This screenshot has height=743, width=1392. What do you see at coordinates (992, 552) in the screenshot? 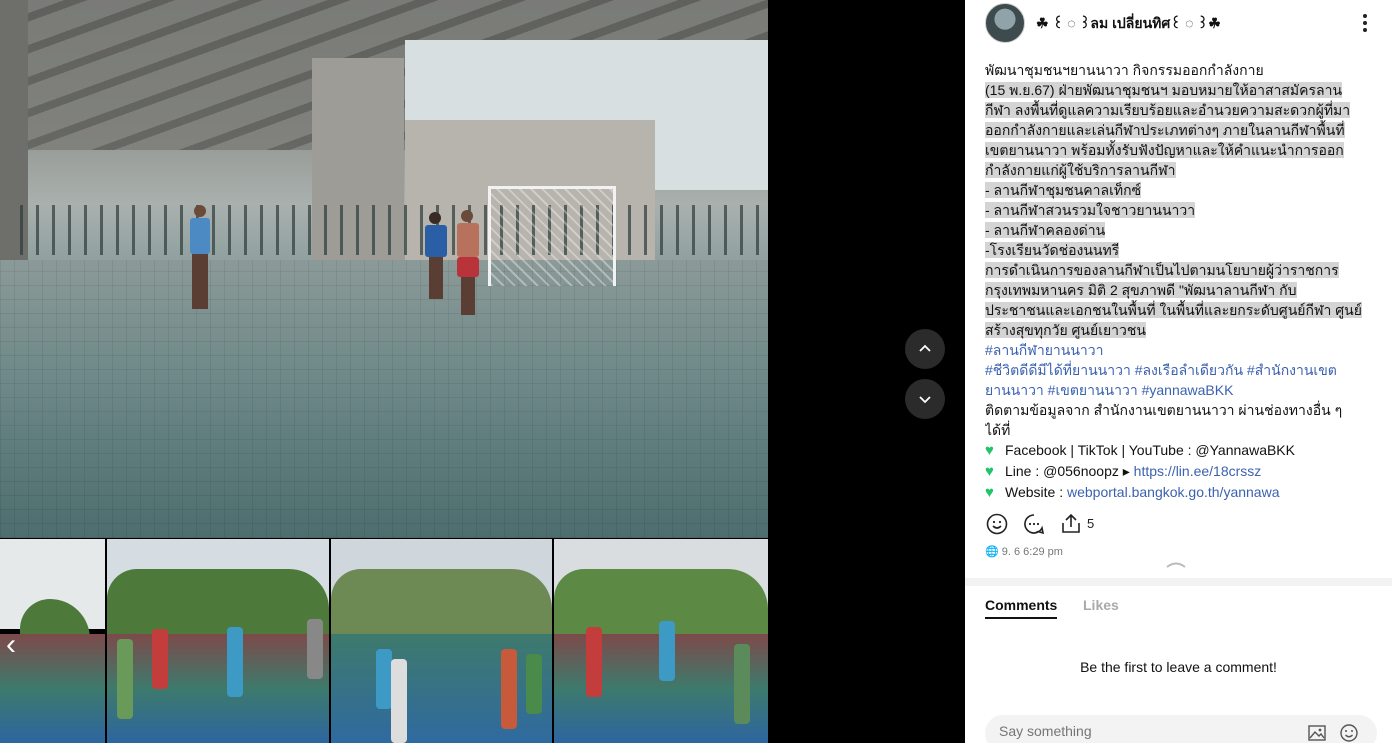
I see `globe-icon: 🌐` at bounding box center [992, 552].